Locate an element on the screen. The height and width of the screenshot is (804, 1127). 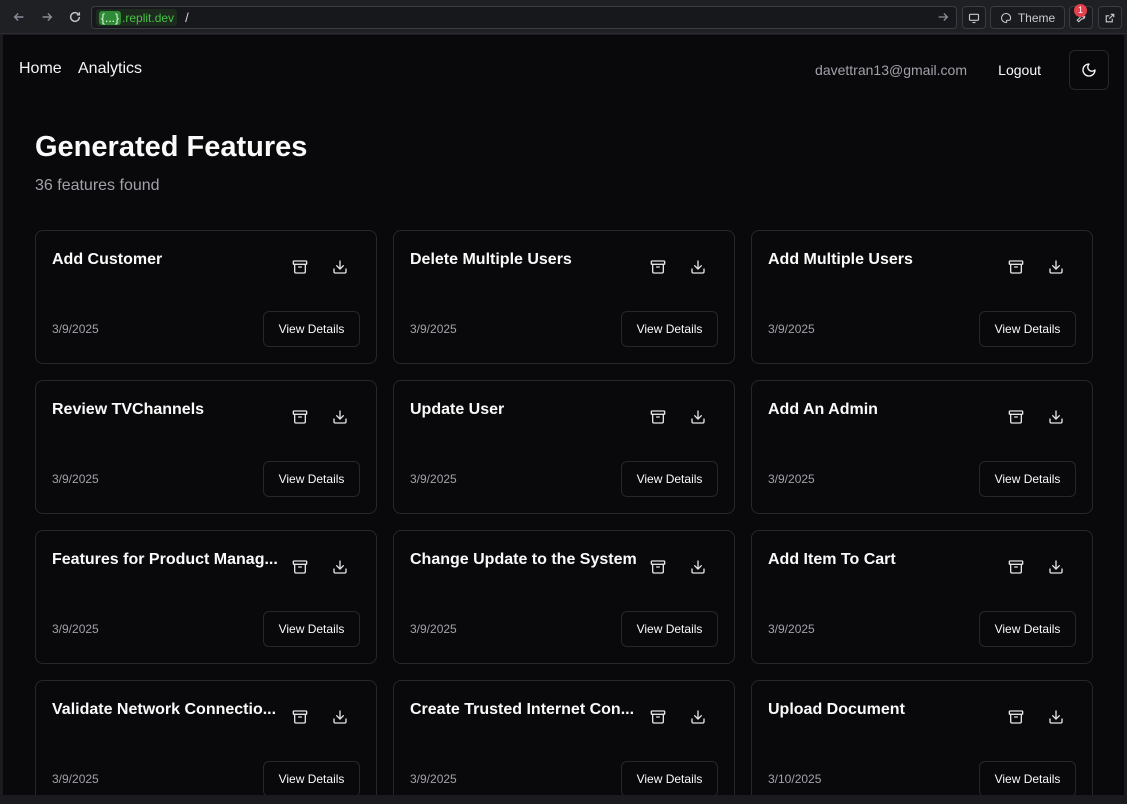
browser-toolbar: {...} .replit.dev / Theme 1 is located at coordinates (563, 17).